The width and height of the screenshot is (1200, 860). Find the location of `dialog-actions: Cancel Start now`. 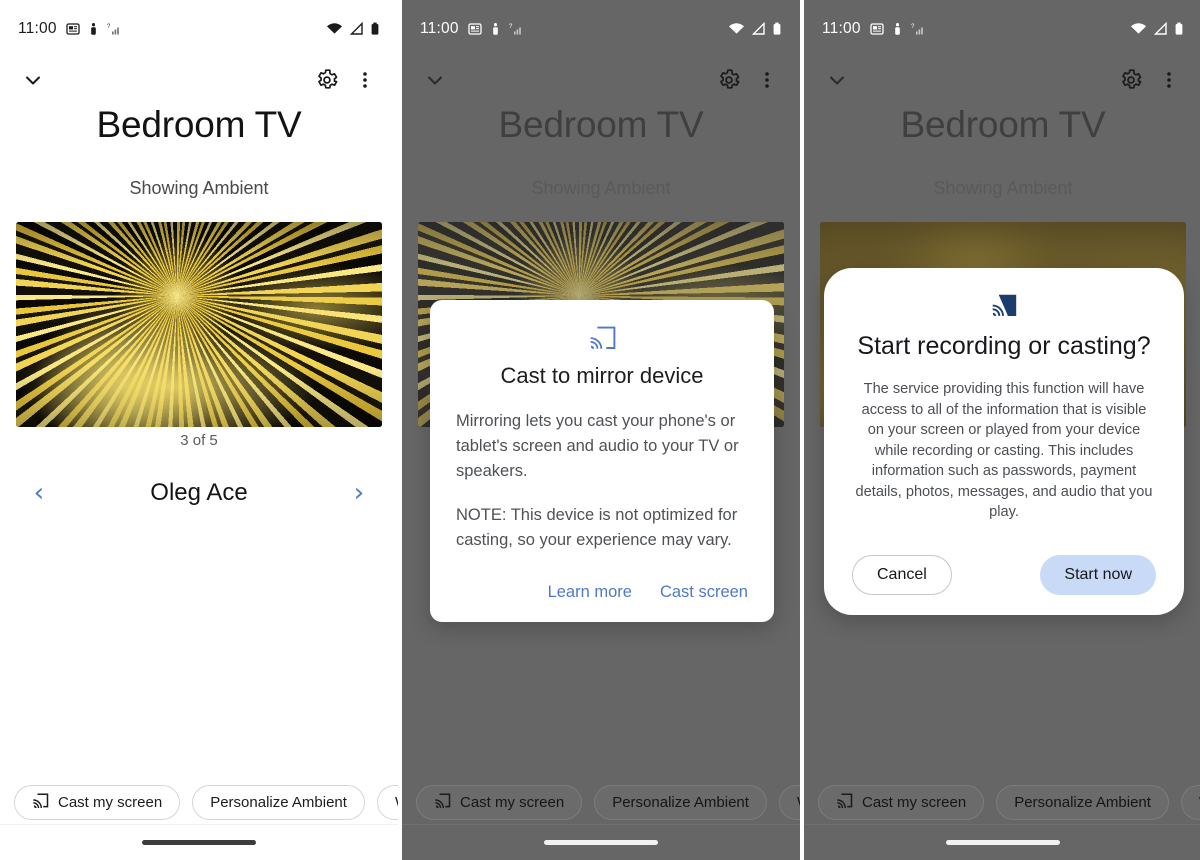

dialog-actions: Cancel Start now is located at coordinates (1004, 574).